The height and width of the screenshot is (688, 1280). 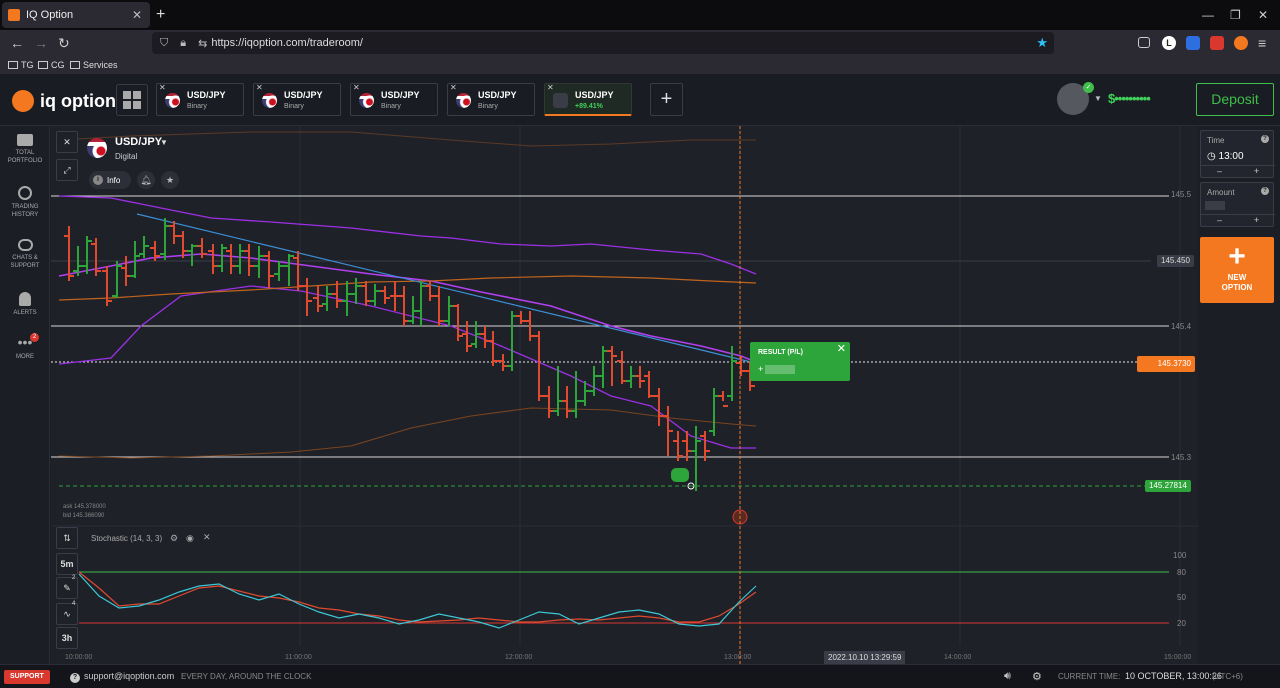 I want to click on bookmark-services: Services, so click(x=94, y=65).